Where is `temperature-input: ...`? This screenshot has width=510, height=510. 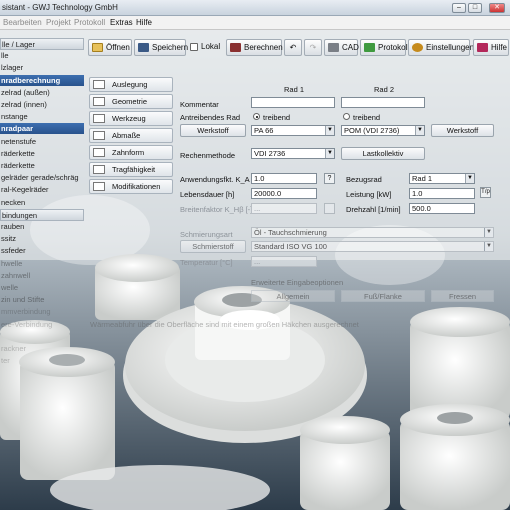
temperature-input: ... is located at coordinates (284, 261).